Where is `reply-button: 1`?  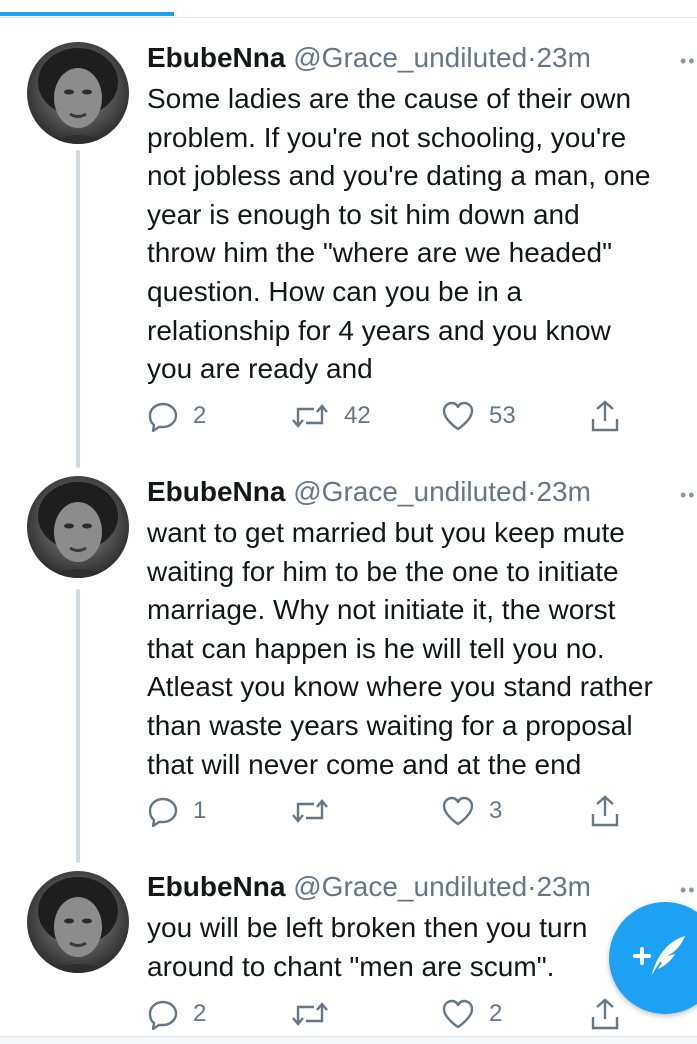 reply-button: 1 is located at coordinates (176, 811).